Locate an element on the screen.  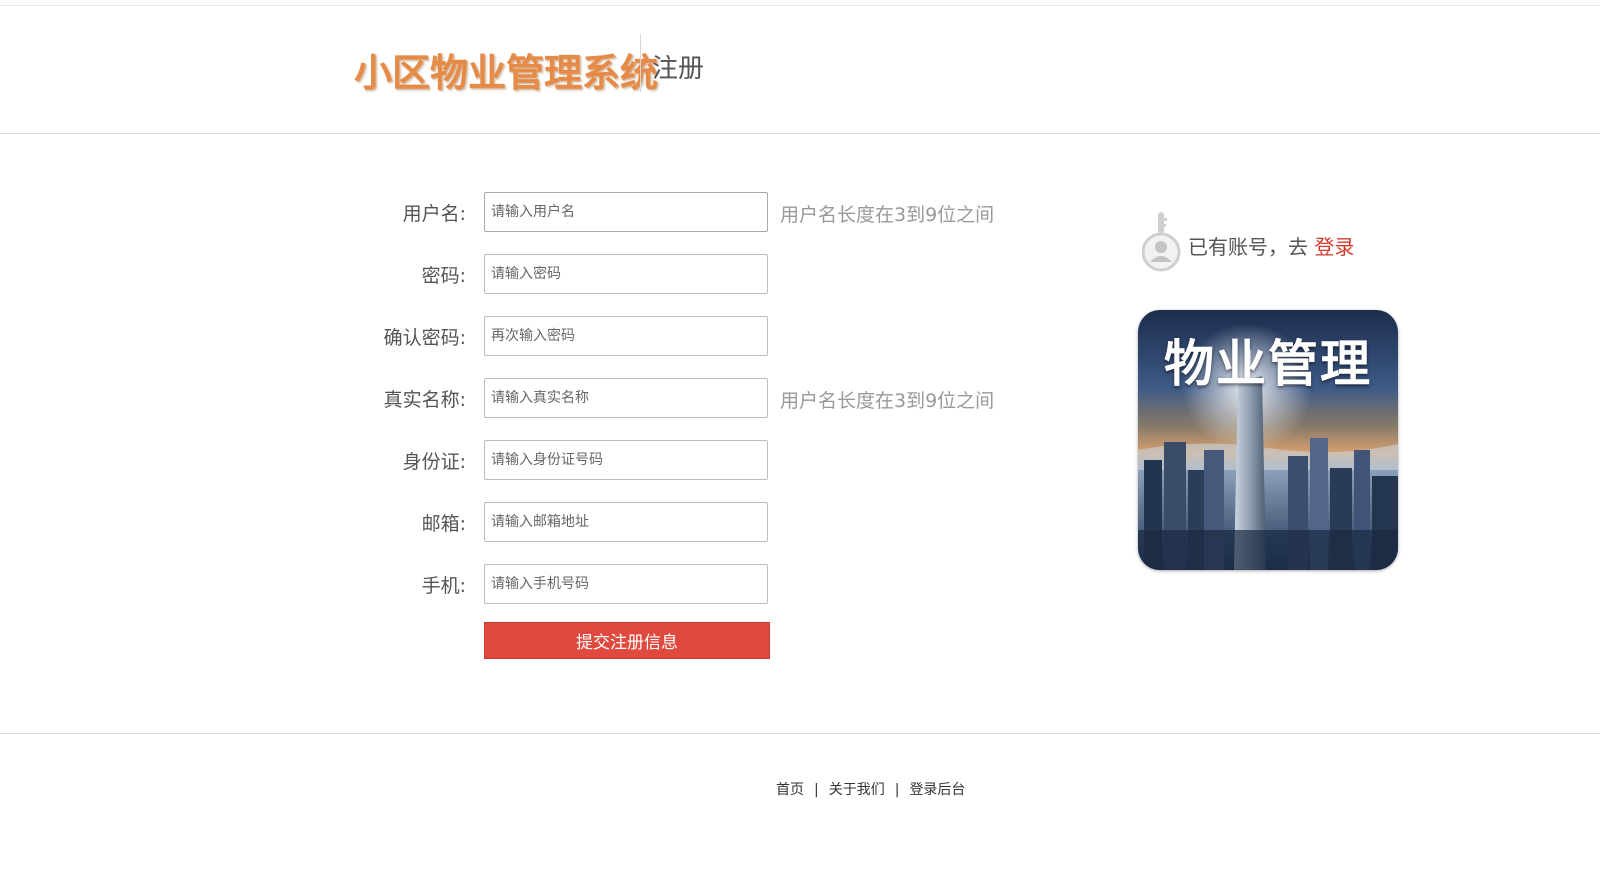
confirm-password-label: 确认密码: is located at coordinates (424, 338).